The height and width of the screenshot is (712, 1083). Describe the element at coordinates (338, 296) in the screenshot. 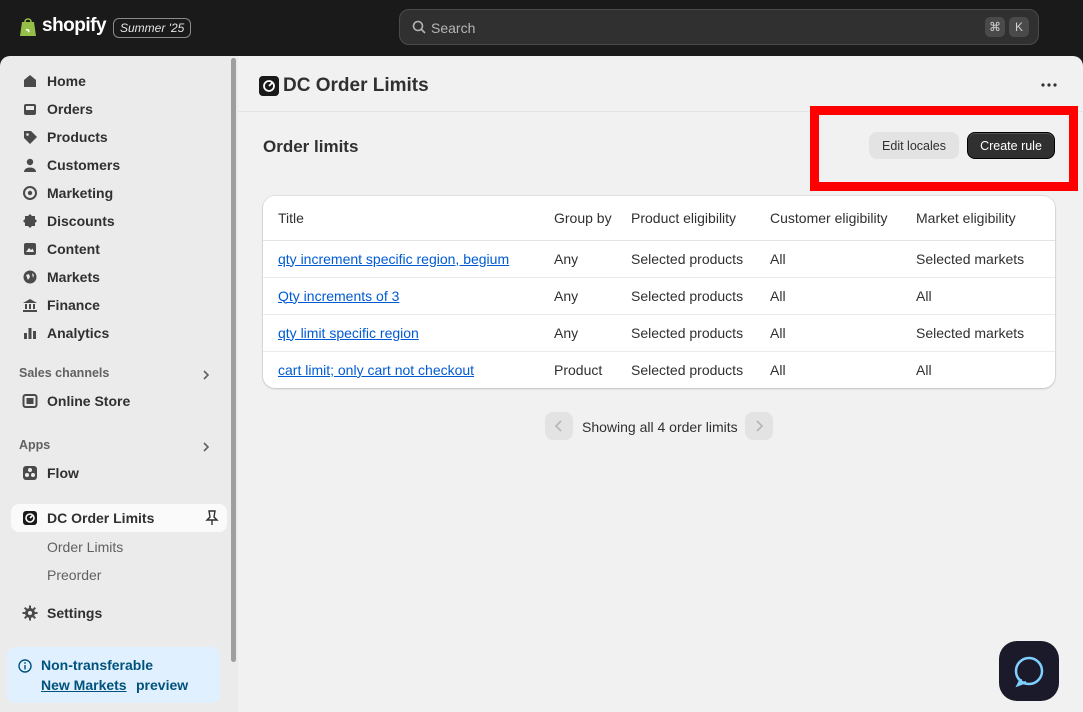

I see `rule-title-link: Qty increments of 3` at that location.